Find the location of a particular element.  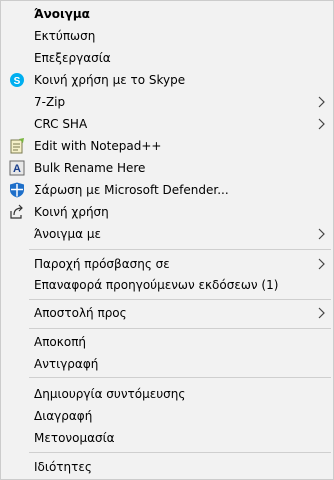

menu-item-label: Αποστολή προς is located at coordinates (80, 313).